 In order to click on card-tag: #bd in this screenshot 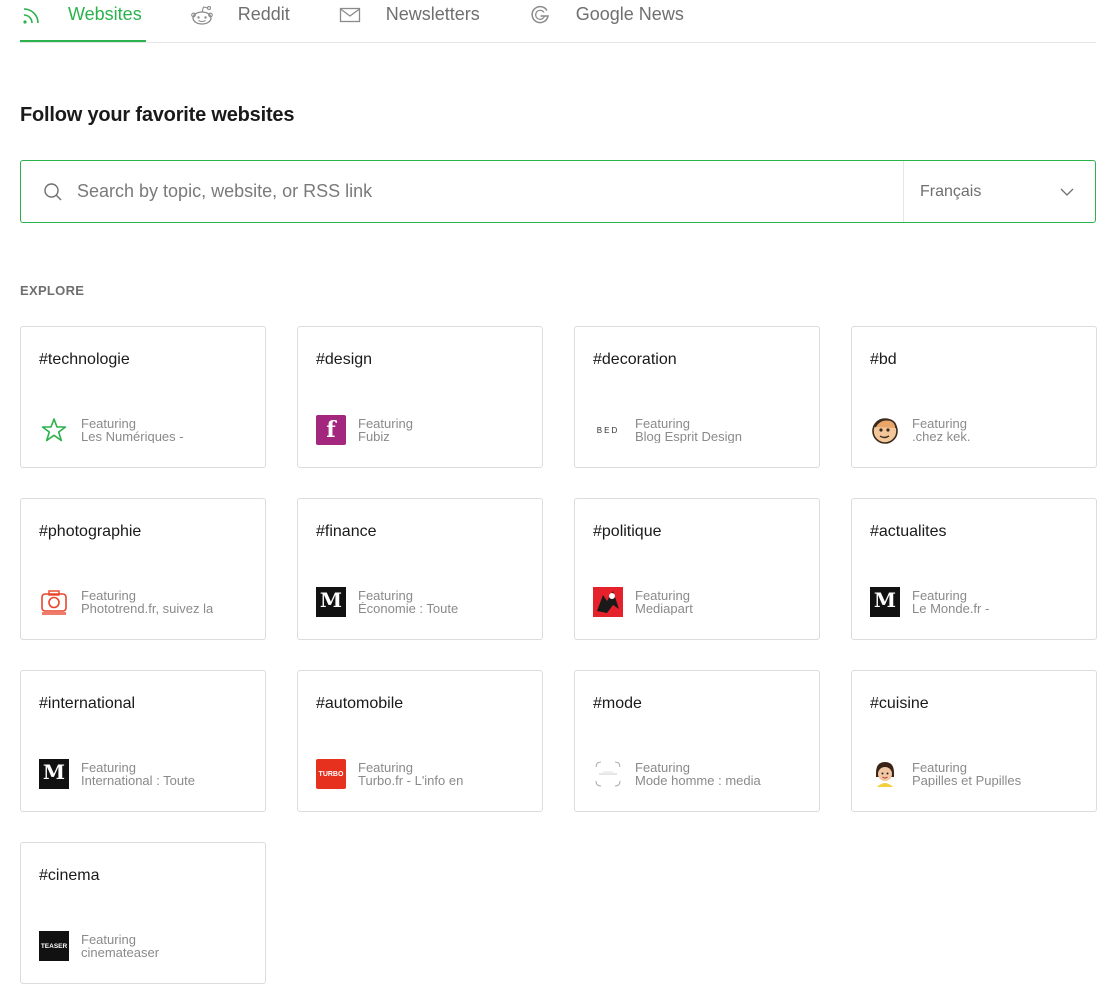, I will do `click(883, 359)`.